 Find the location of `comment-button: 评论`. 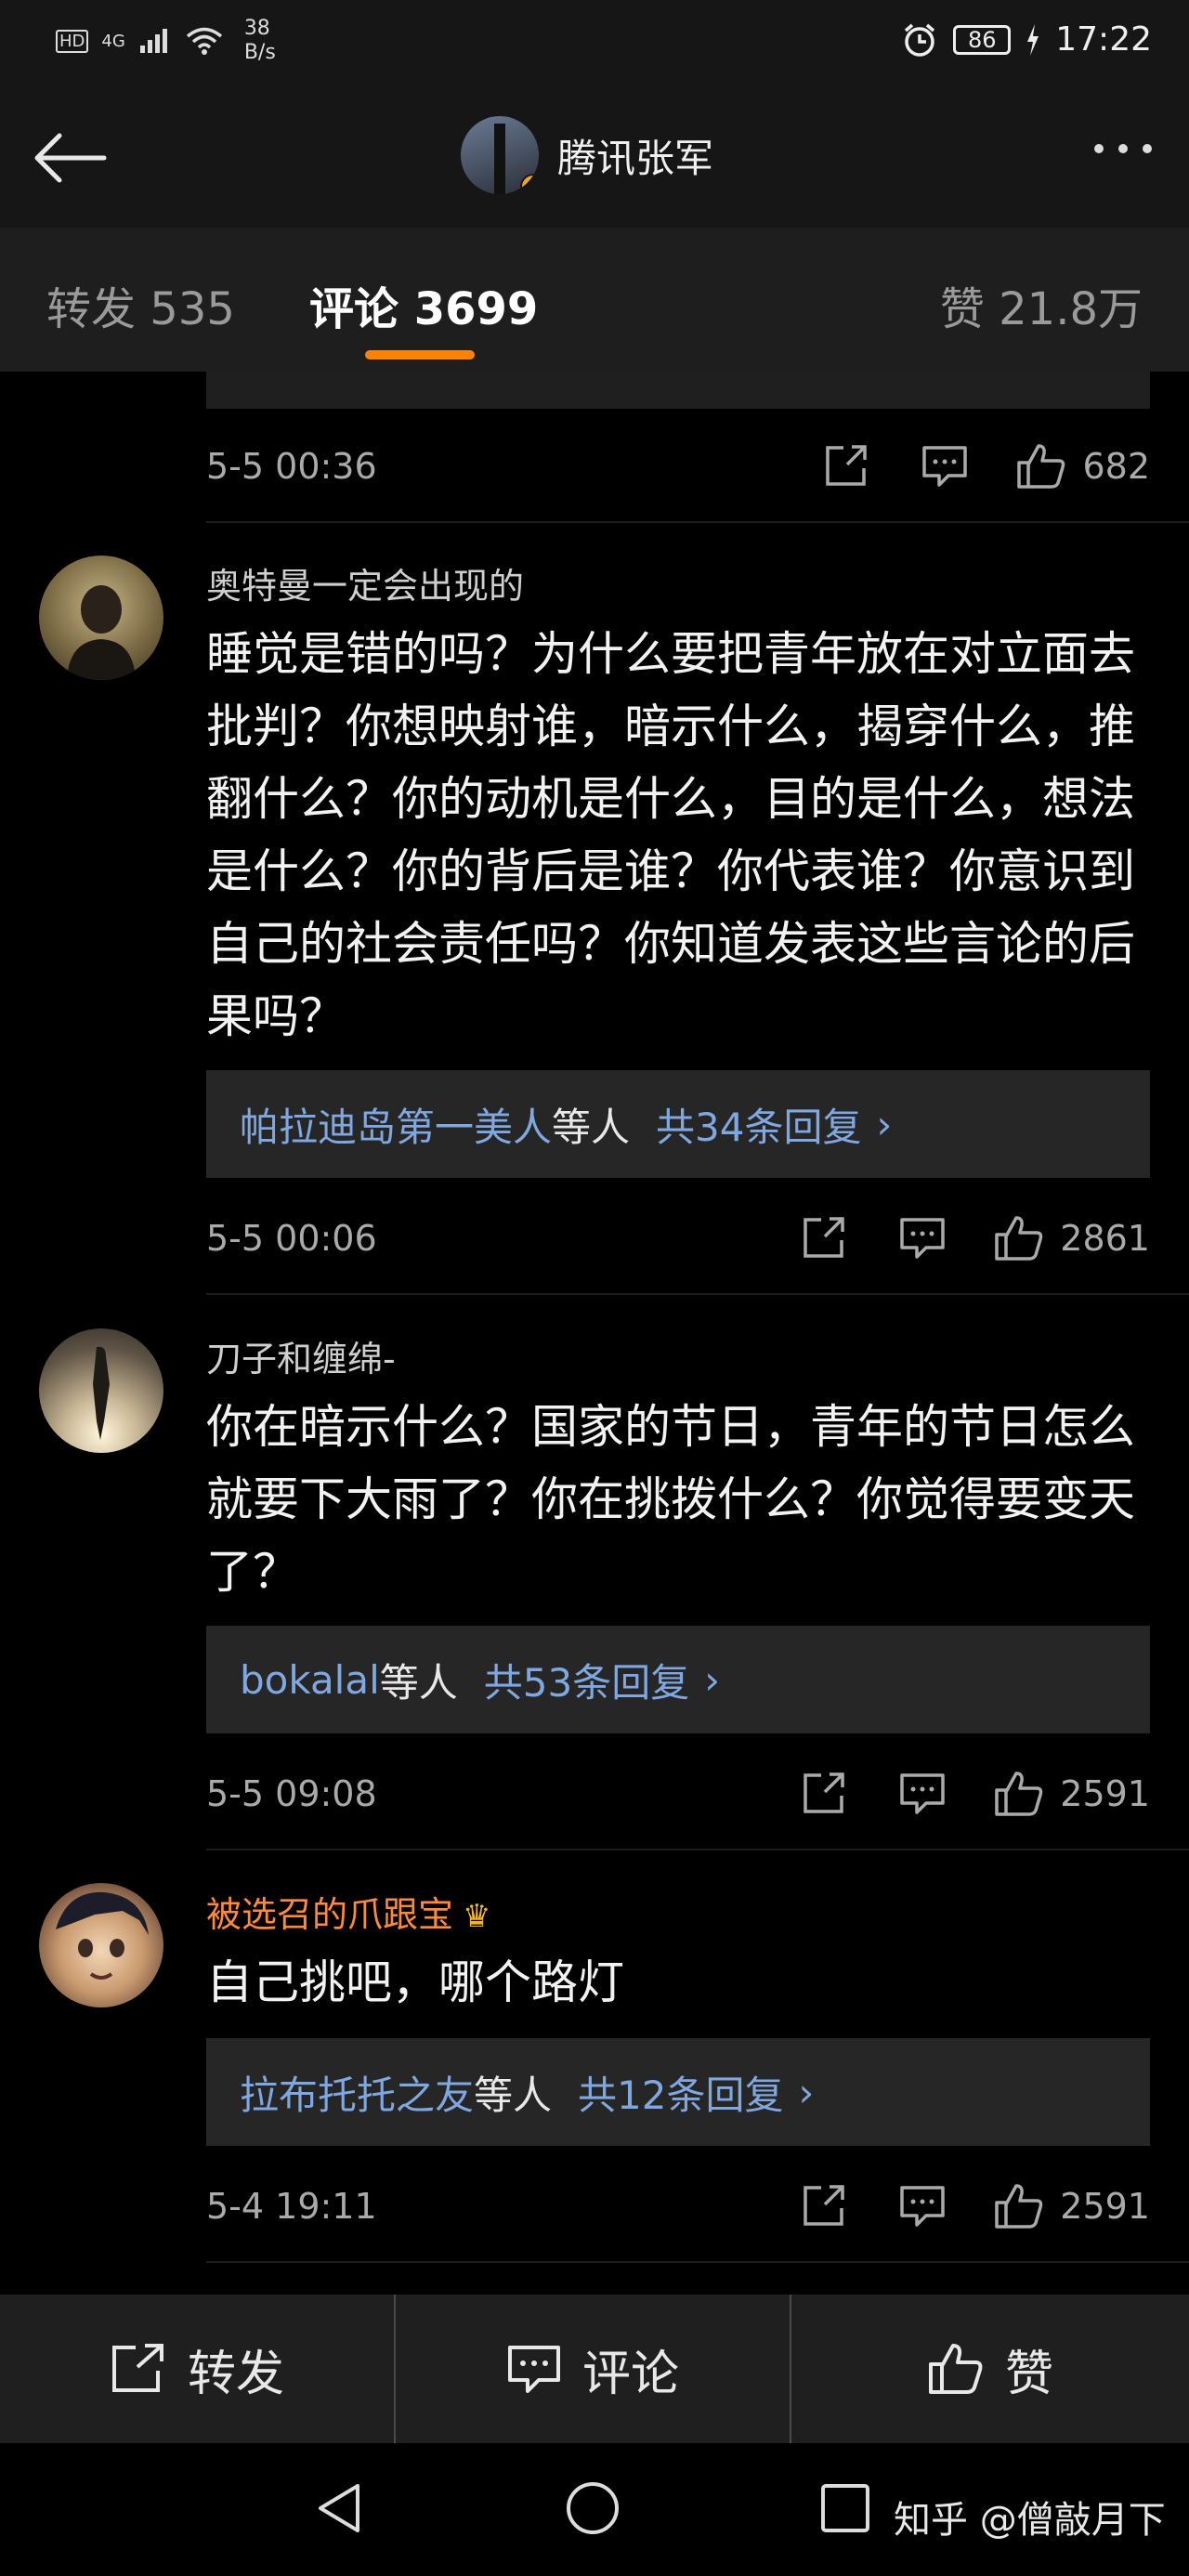

comment-button: 评论 is located at coordinates (593, 2369).